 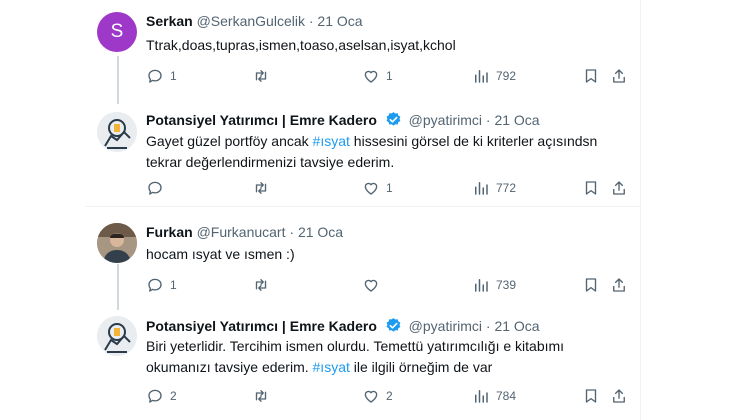 What do you see at coordinates (494, 285) in the screenshot?
I see `views-button: 739` at bounding box center [494, 285].